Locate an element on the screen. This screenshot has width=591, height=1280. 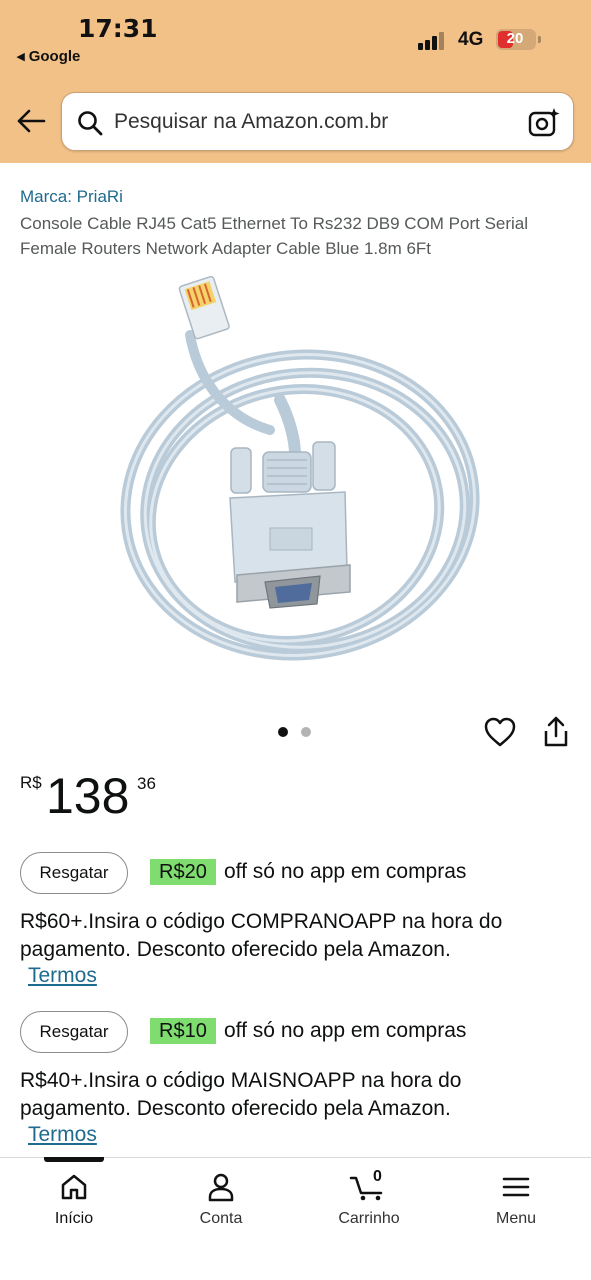
search-icon is located at coordinates (90, 123).